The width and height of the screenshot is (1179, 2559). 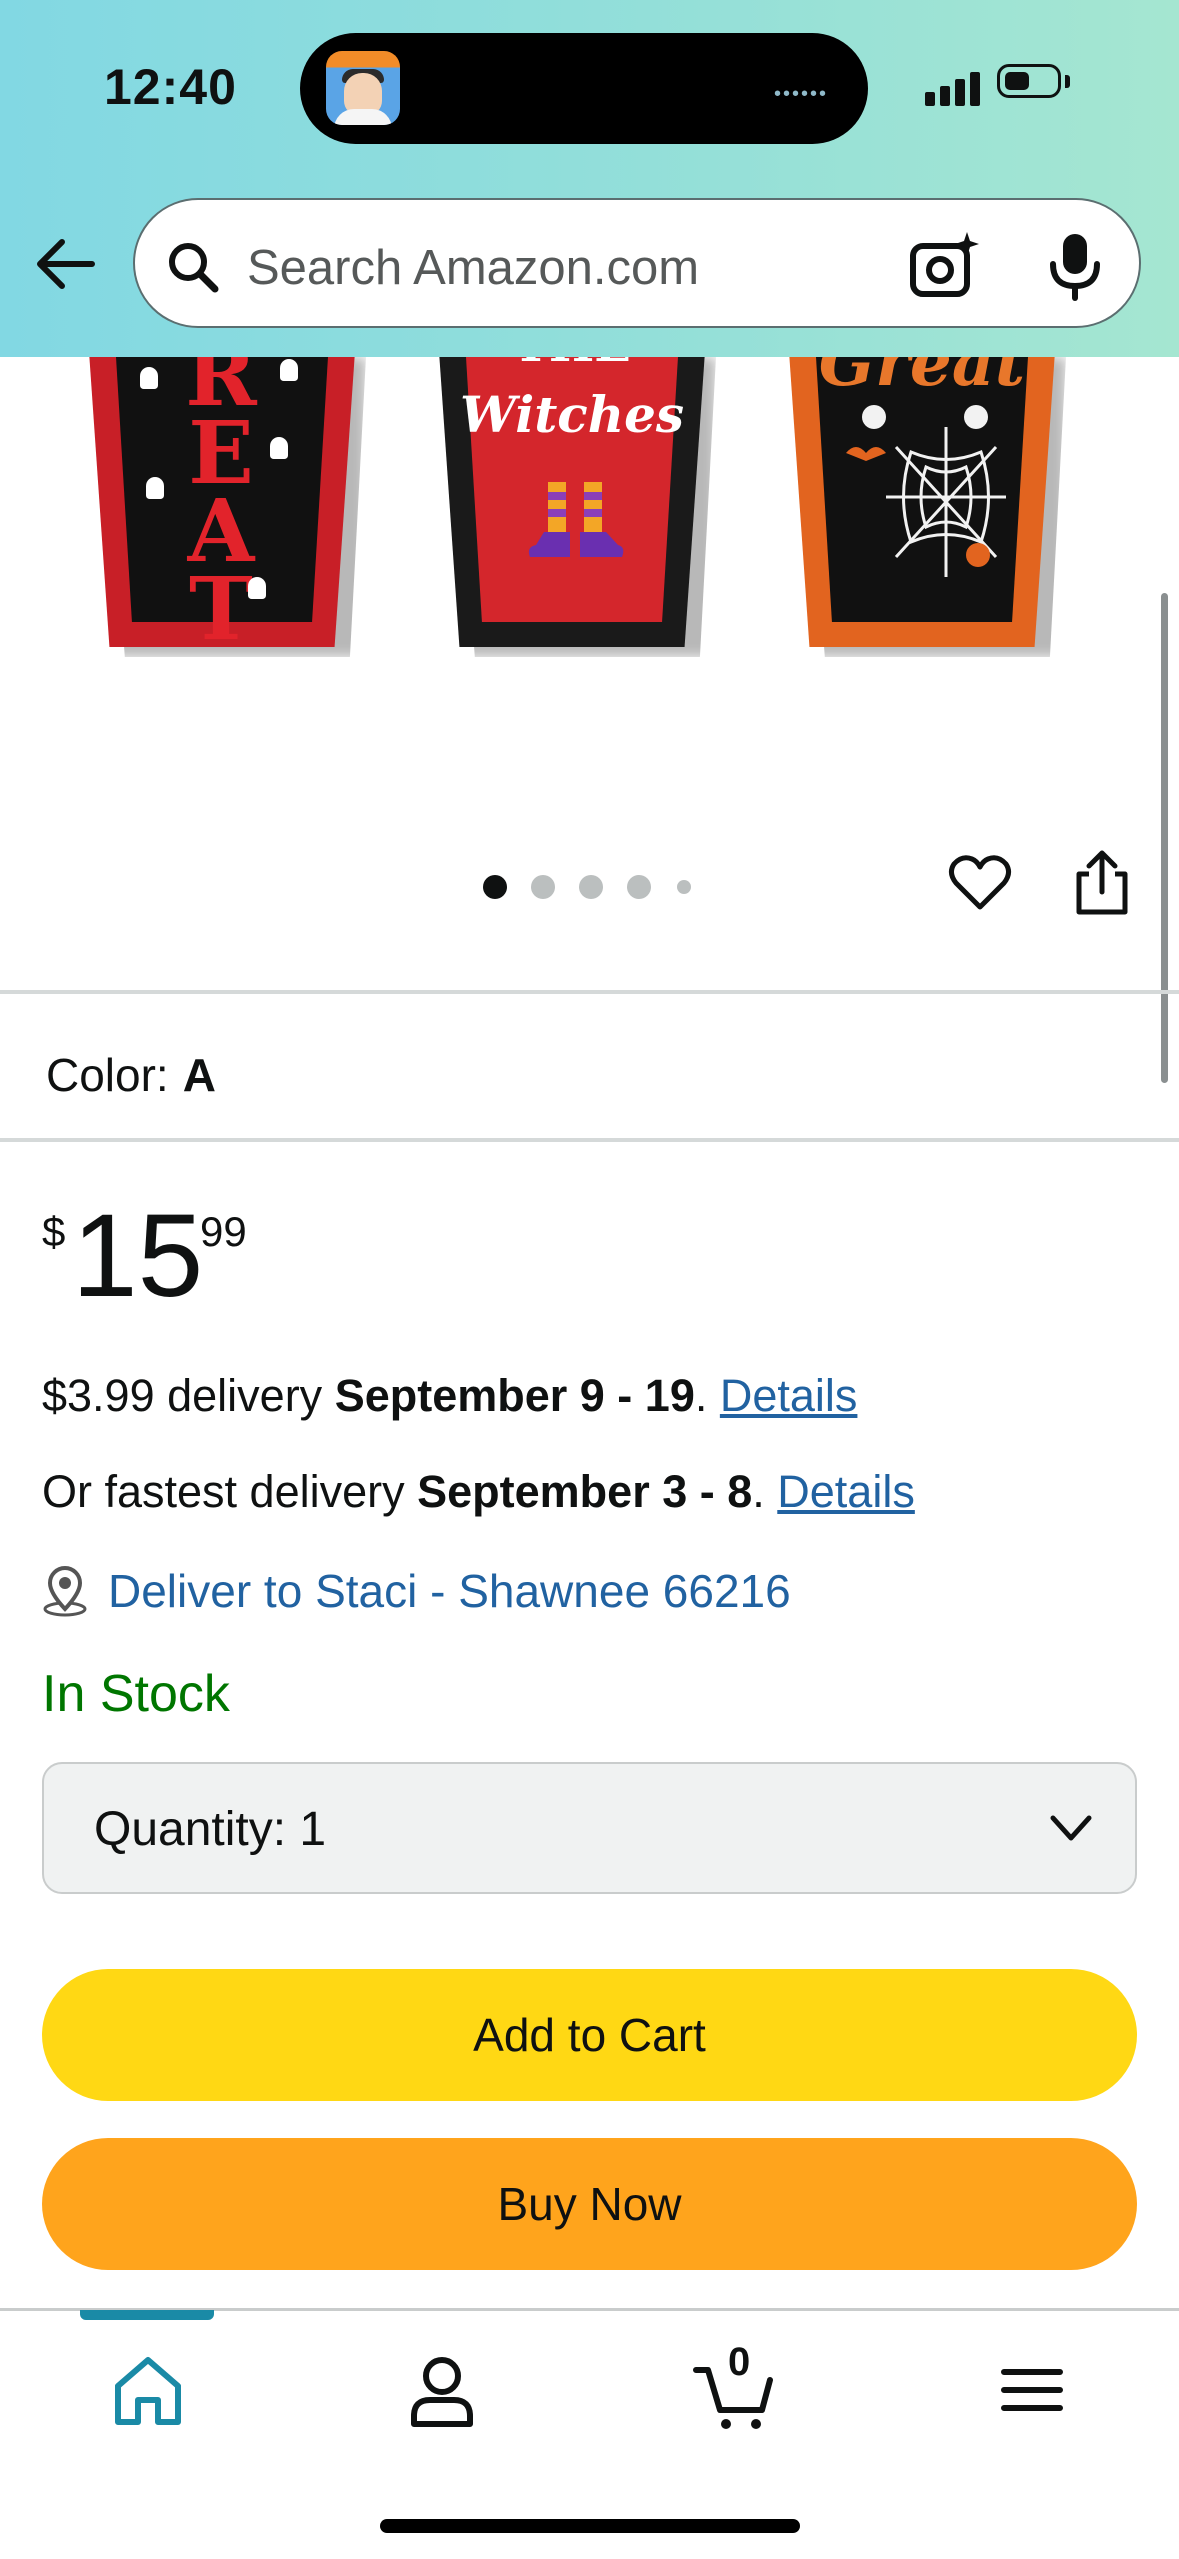 What do you see at coordinates (589, 2035) in the screenshot?
I see `add-to-cart-button: Add to Cart` at bounding box center [589, 2035].